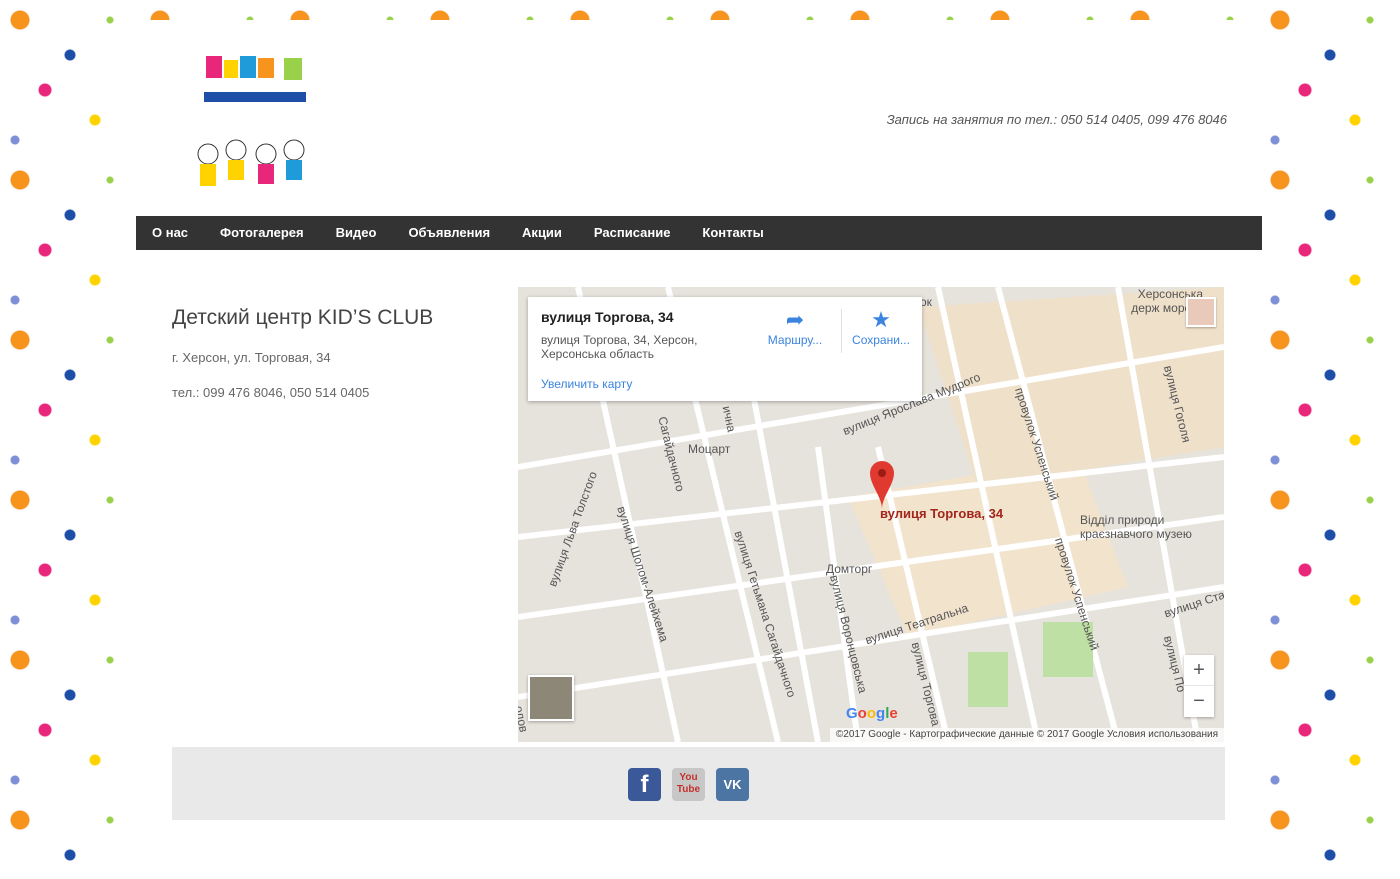 The height and width of the screenshot is (879, 1400). What do you see at coordinates (607, 317) in the screenshot?
I see `map-card-title: вулиця Торгова, 34` at bounding box center [607, 317].